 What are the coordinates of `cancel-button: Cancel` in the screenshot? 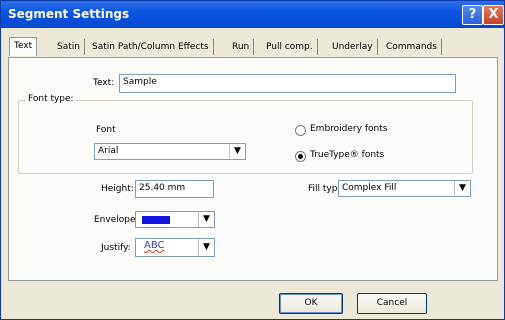 It's located at (392, 303).